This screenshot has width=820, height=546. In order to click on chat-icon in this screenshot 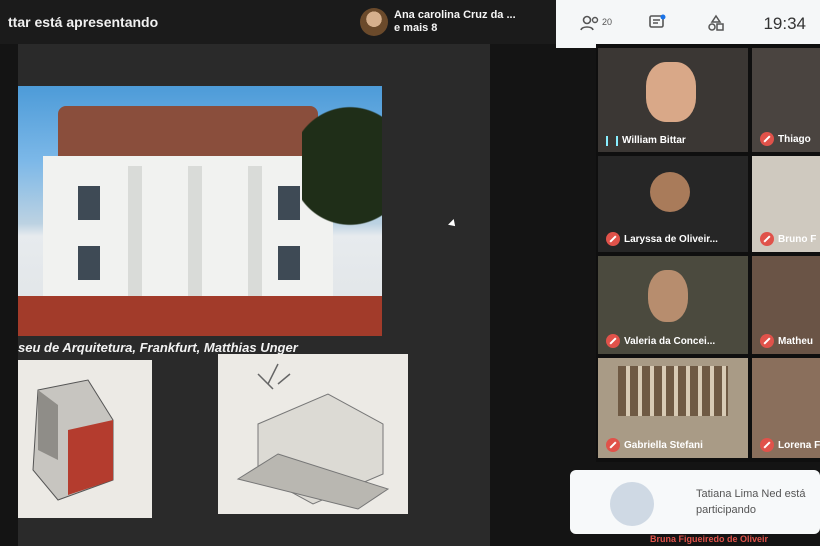, I will do `click(657, 25)`.